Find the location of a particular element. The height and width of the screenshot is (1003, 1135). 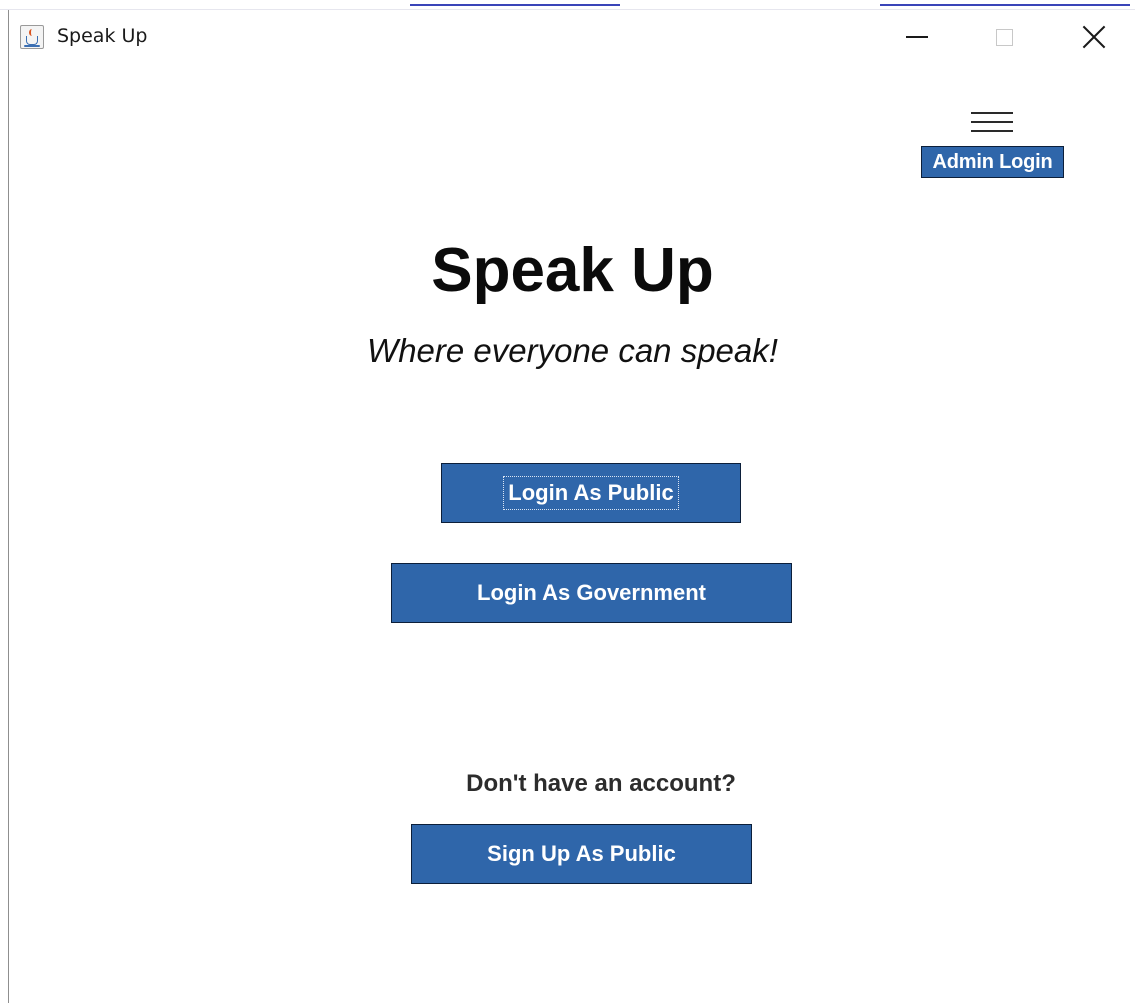

minimize-icon is located at coordinates (917, 37).